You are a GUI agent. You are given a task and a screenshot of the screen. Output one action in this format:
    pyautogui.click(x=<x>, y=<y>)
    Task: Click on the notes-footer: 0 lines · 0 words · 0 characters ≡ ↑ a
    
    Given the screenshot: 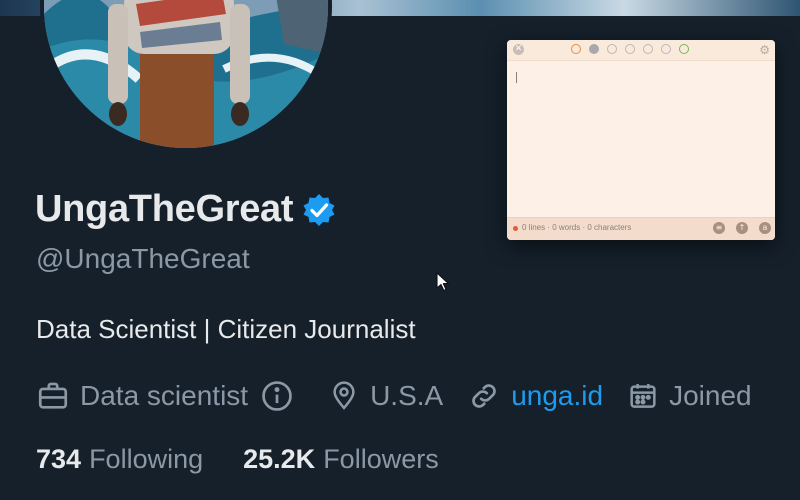 What is the action you would take?
    pyautogui.click(x=641, y=228)
    